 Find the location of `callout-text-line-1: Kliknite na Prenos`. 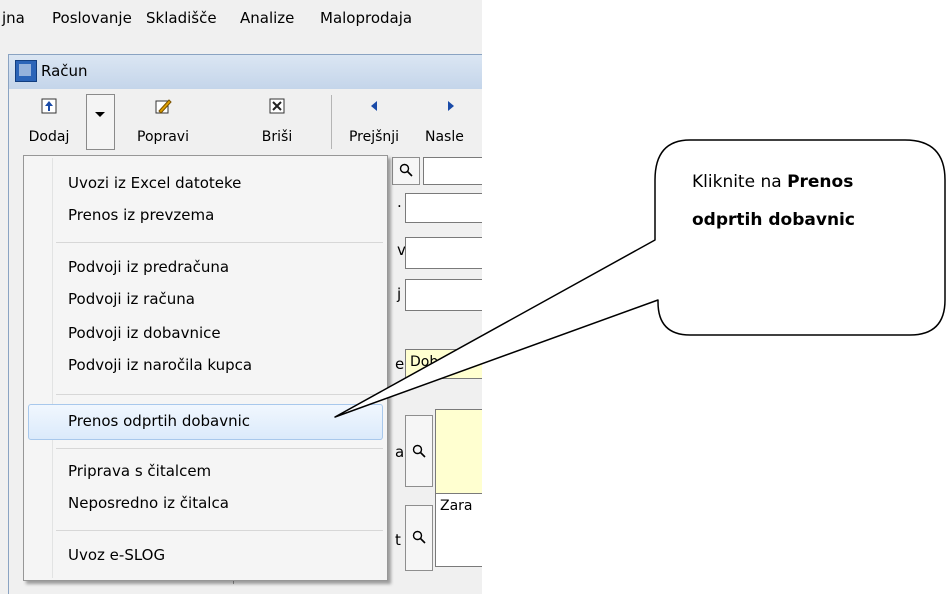

callout-text-line-1: Kliknite na Prenos is located at coordinates (772, 182).